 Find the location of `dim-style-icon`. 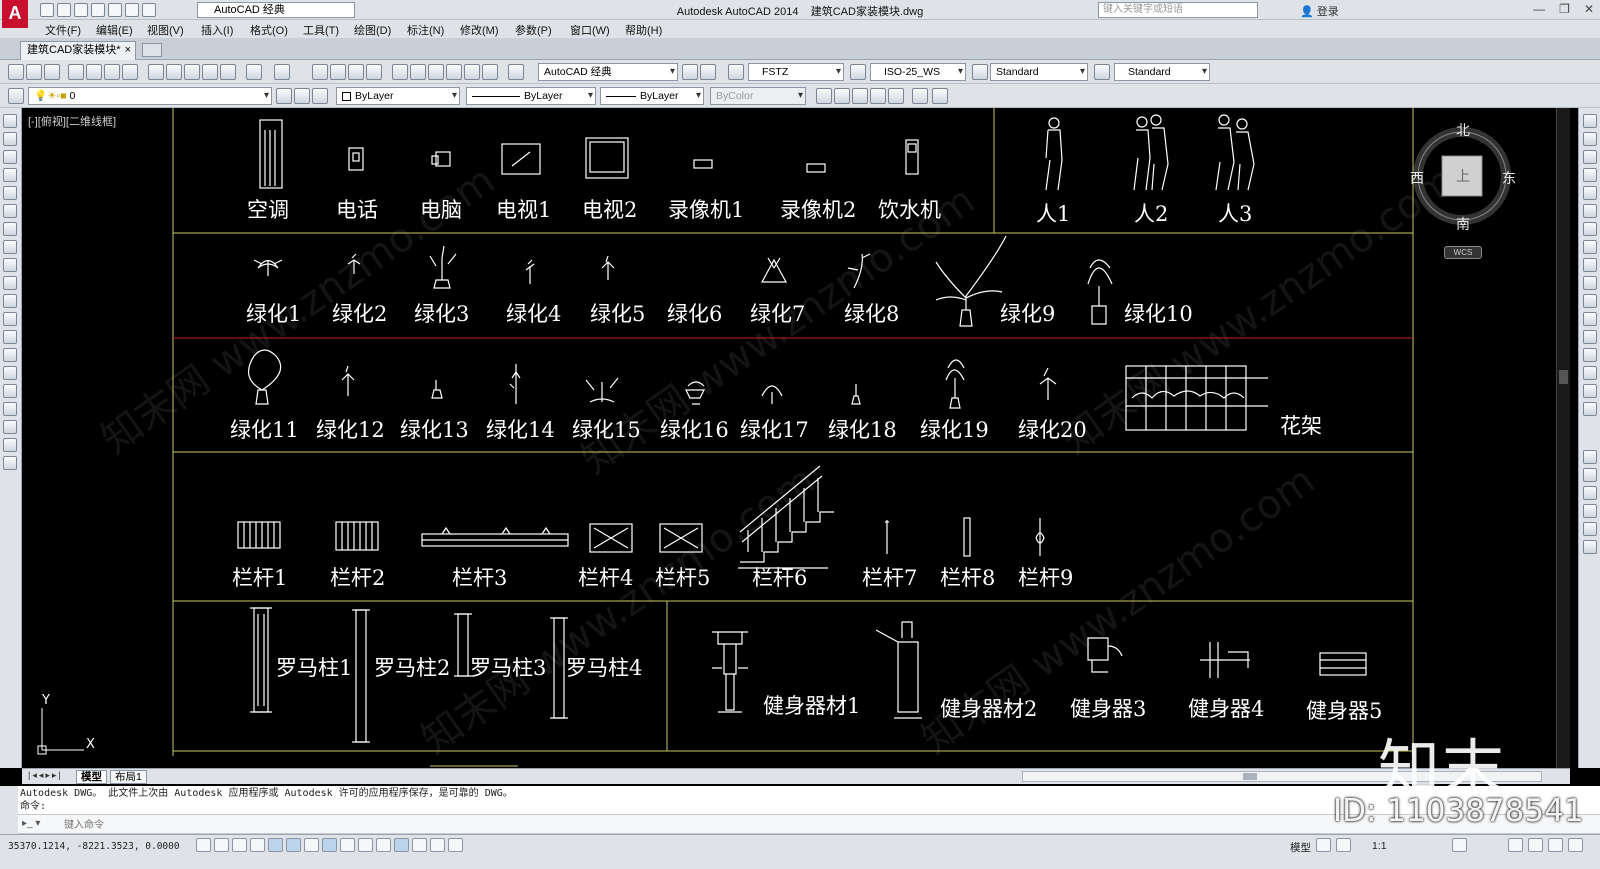

dim-style-icon is located at coordinates (858, 72).